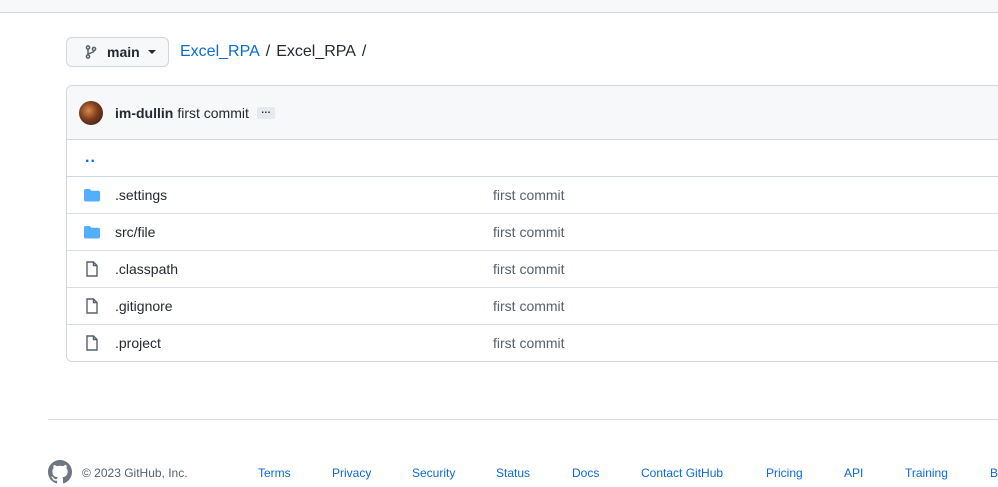 This screenshot has width=998, height=487. I want to click on footer-link-terms: Terms, so click(274, 473).